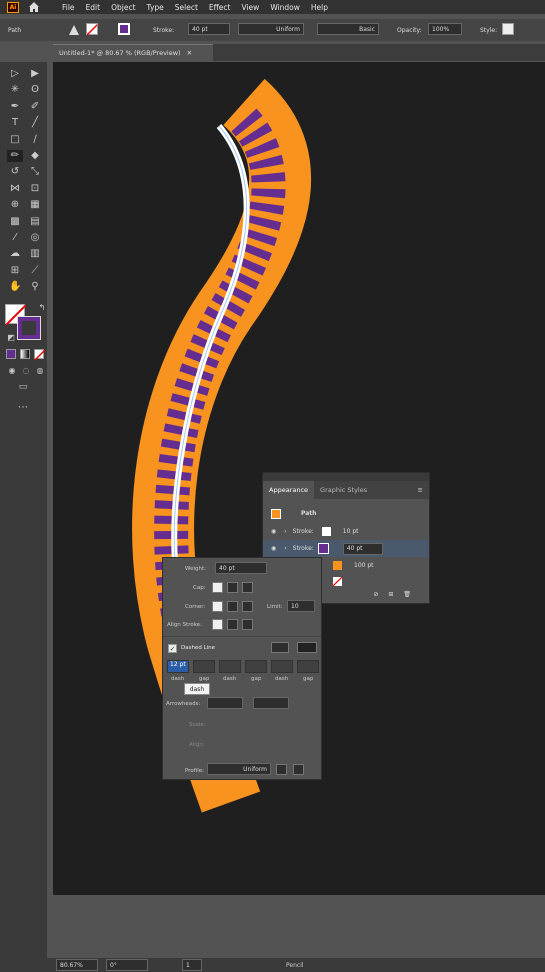 This screenshot has height=972, width=545. I want to click on miter-join-icon, so click(217, 606).